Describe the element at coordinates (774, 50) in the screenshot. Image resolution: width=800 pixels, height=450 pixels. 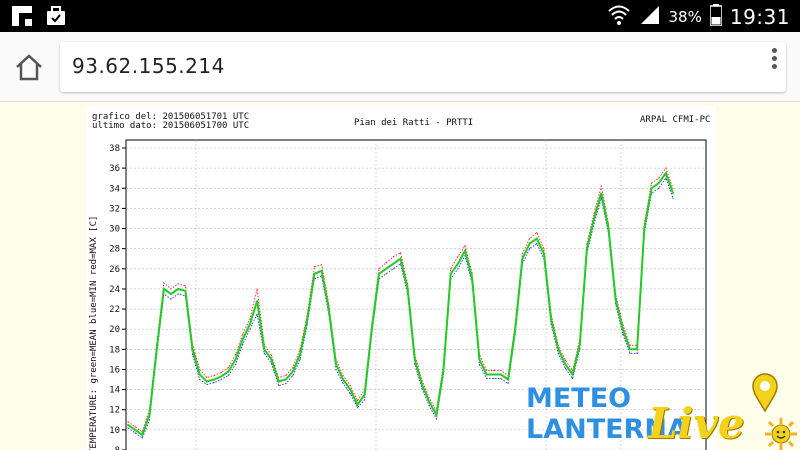
I see `overflow-menu-icon` at that location.